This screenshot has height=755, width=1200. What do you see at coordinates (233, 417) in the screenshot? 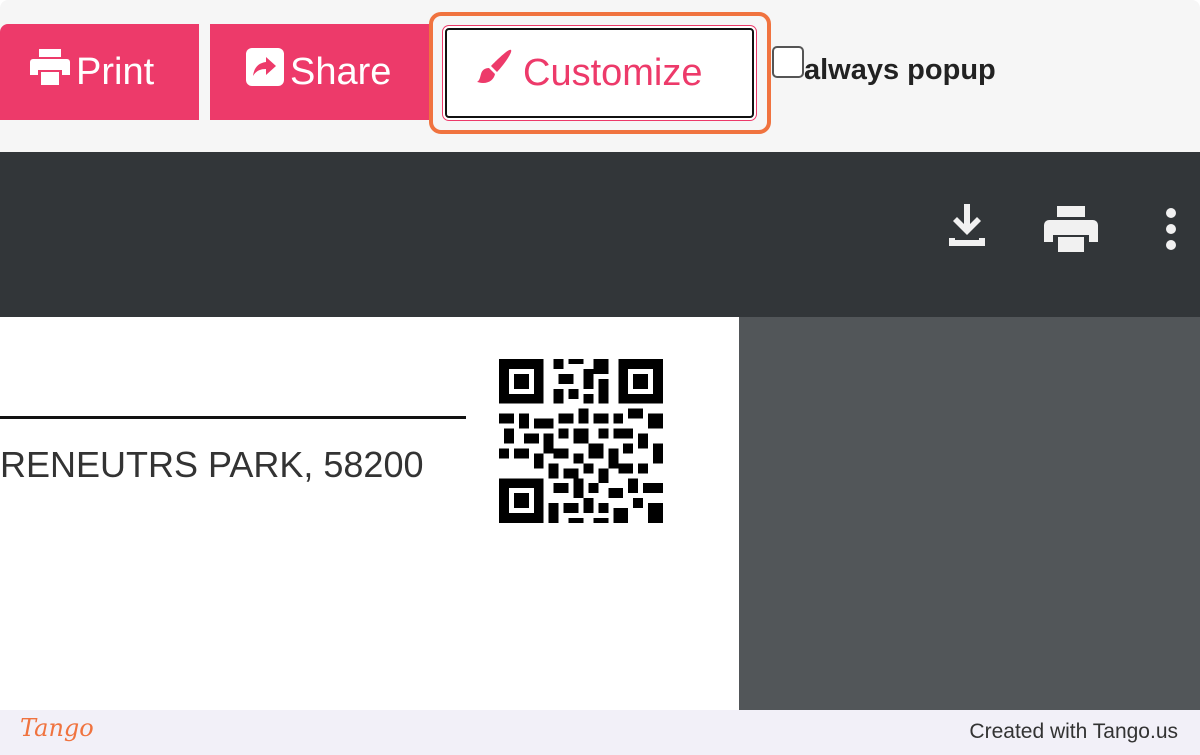
I see `divider-line` at bounding box center [233, 417].